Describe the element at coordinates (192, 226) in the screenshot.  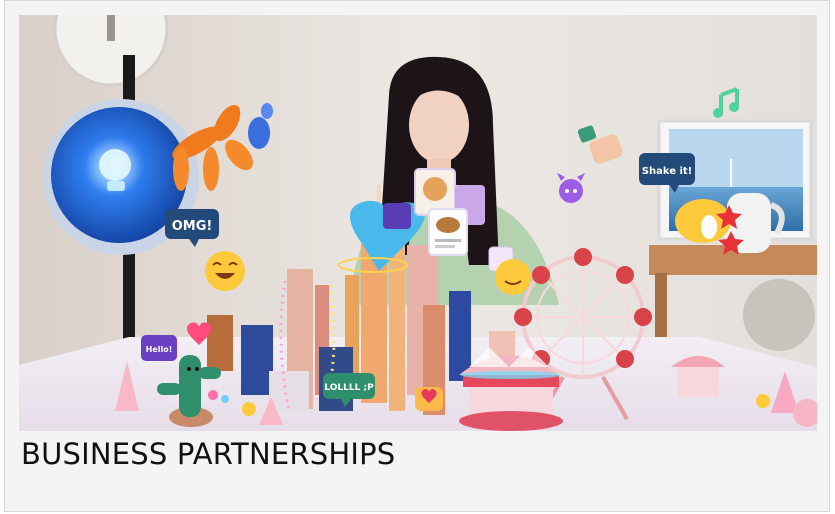
I see `omg-sticker-text: OMG!` at that location.